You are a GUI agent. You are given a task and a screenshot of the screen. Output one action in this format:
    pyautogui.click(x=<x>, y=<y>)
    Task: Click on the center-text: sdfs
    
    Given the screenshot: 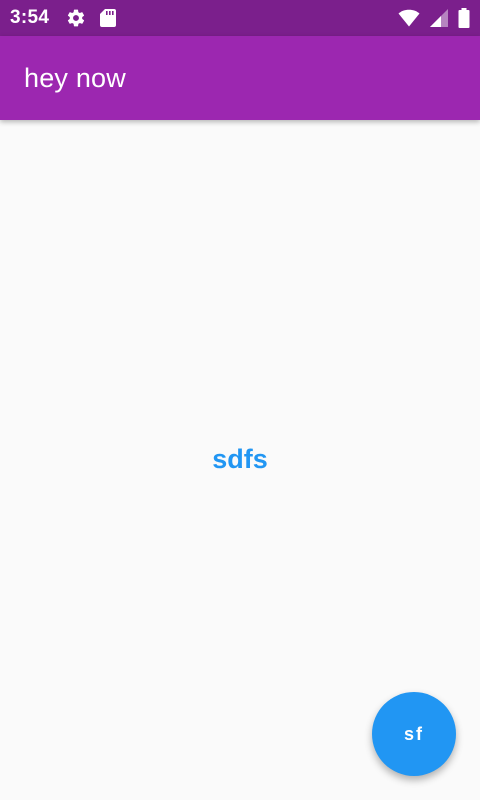 What is the action you would take?
    pyautogui.click(x=240, y=459)
    